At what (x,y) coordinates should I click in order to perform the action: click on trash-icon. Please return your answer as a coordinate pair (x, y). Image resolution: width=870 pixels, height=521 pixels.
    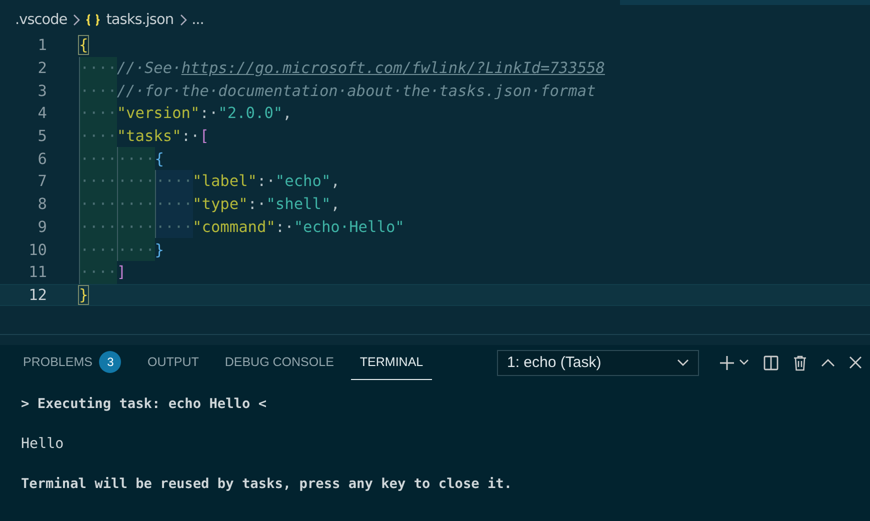
    Looking at the image, I should click on (800, 362).